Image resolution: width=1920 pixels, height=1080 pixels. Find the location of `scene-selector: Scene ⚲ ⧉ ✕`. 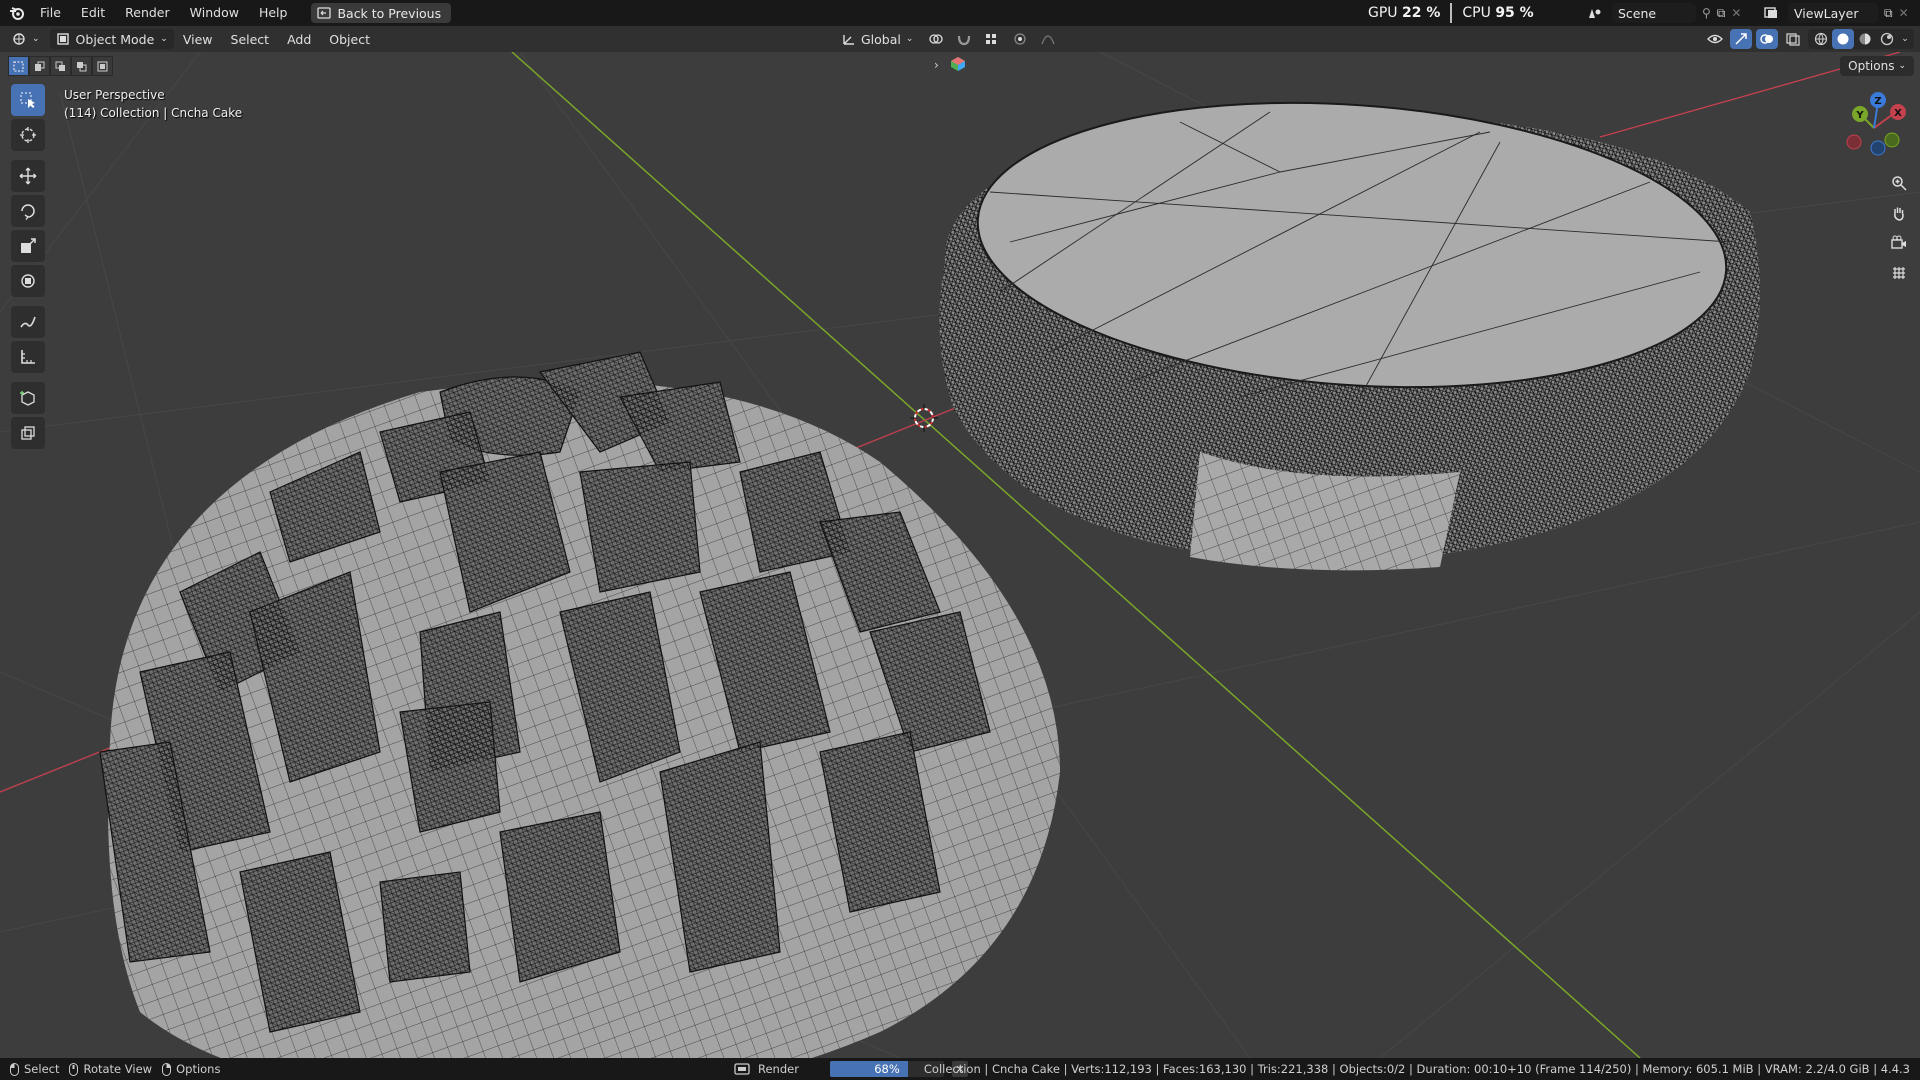

scene-selector: Scene ⚲ ⧉ ✕ is located at coordinates (1668, 13).